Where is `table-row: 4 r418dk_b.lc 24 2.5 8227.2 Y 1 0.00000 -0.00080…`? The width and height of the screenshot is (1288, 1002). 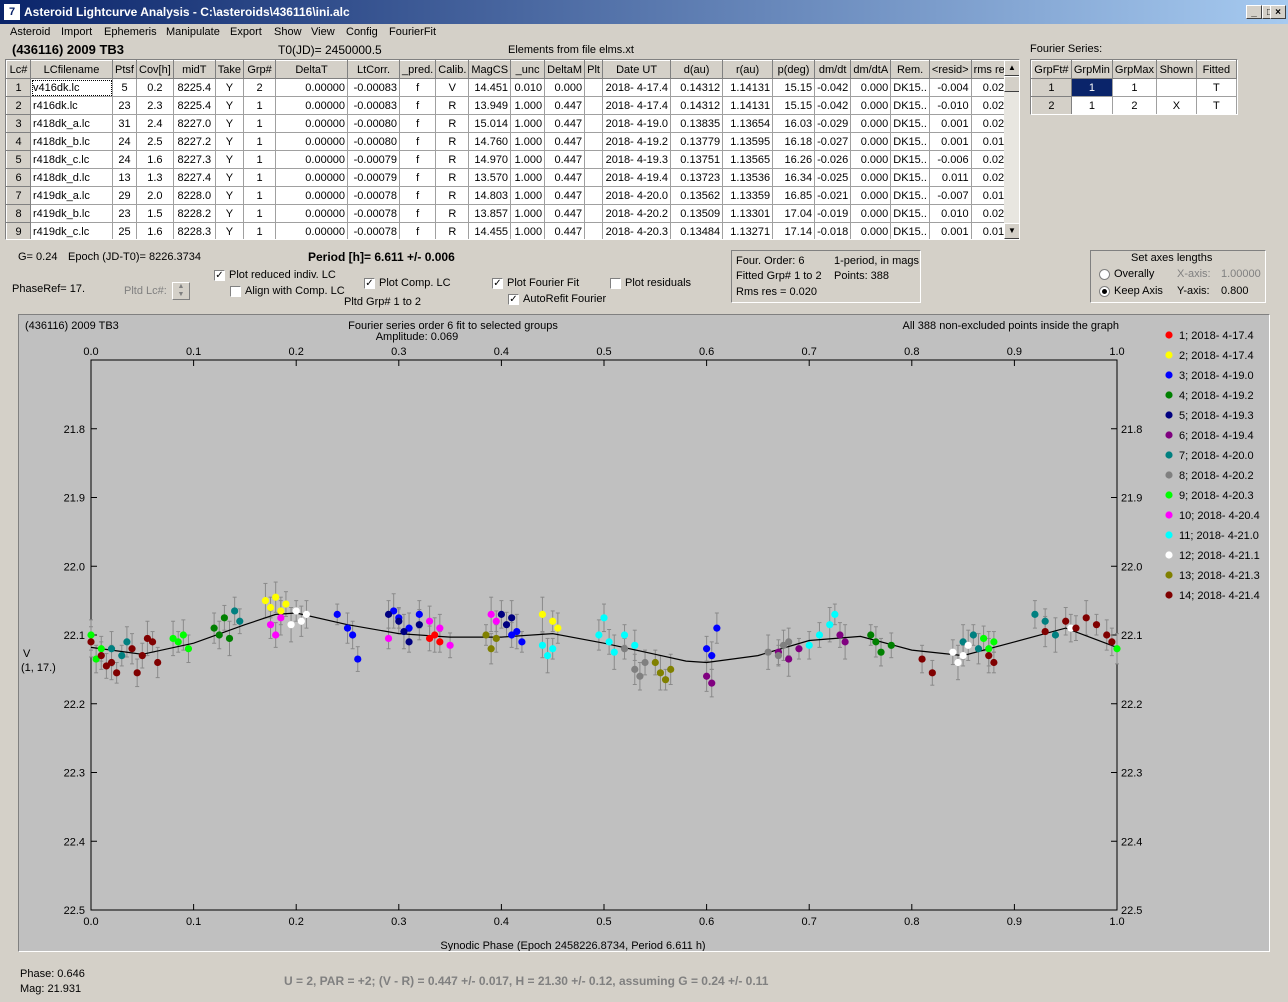
table-row: 4 r418dk_b.lc 24 2.5 8227.2 Y 1 0.00000 -0.00080… is located at coordinates (510, 141).